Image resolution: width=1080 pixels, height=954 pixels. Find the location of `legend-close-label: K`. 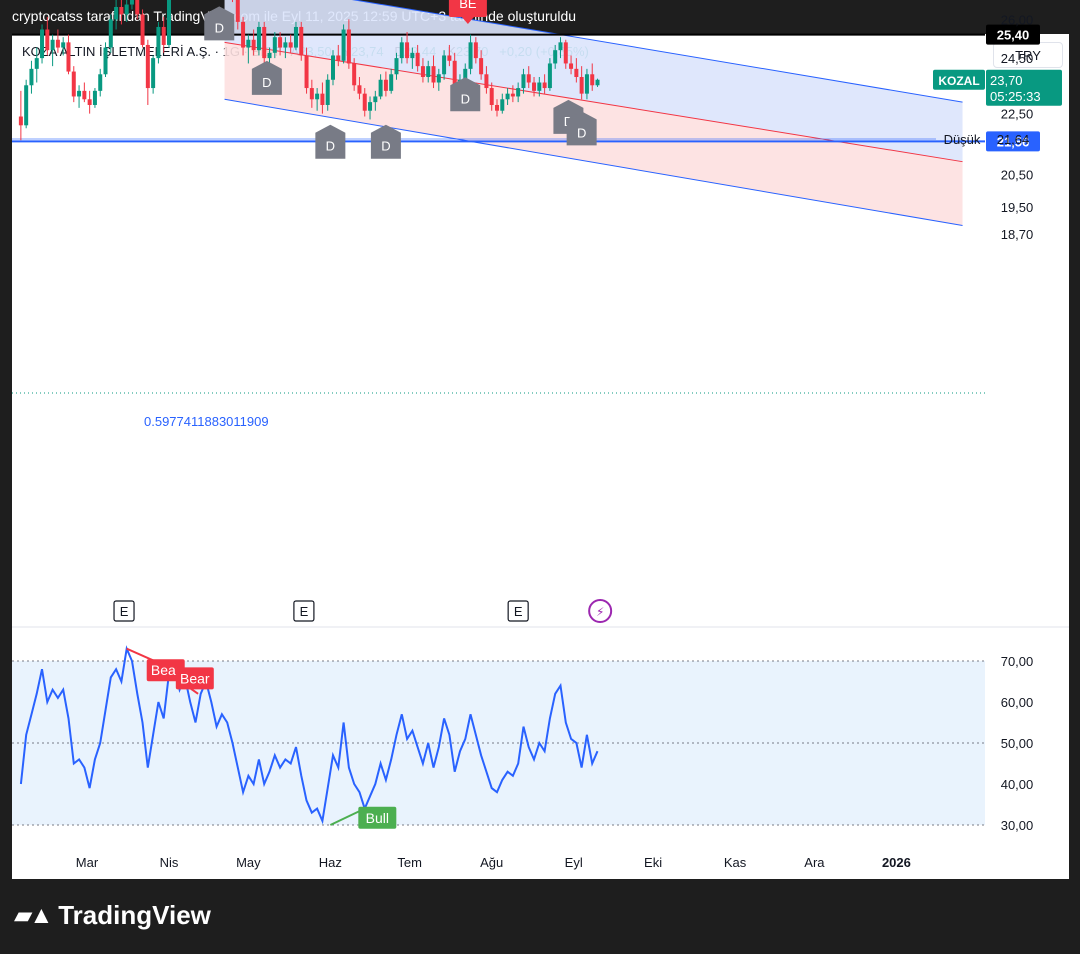

legend-close-label: K is located at coordinates (451, 51).